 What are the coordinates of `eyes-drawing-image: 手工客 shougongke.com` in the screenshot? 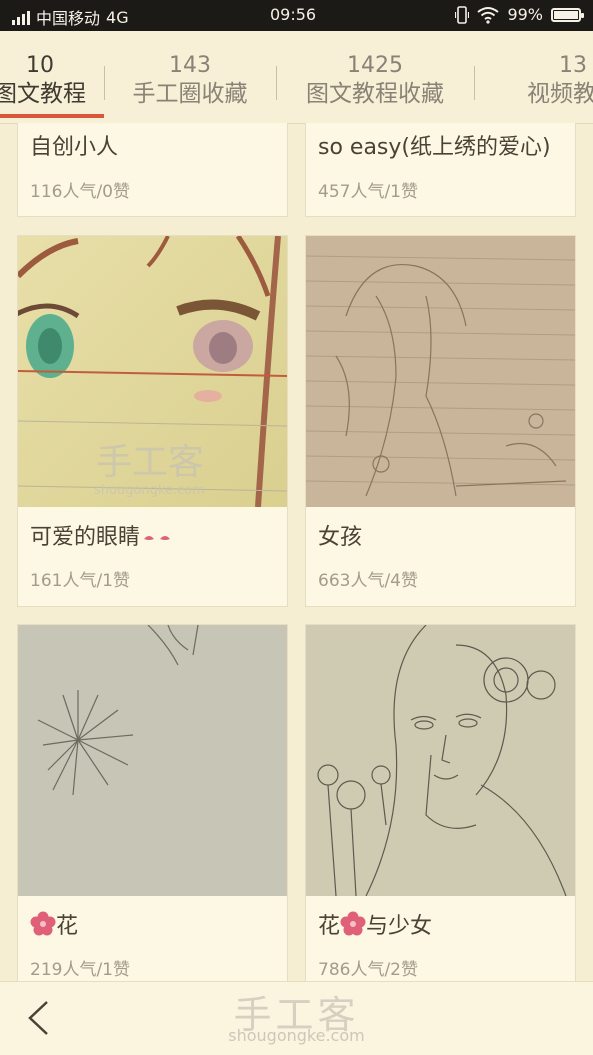 It's located at (152, 371).